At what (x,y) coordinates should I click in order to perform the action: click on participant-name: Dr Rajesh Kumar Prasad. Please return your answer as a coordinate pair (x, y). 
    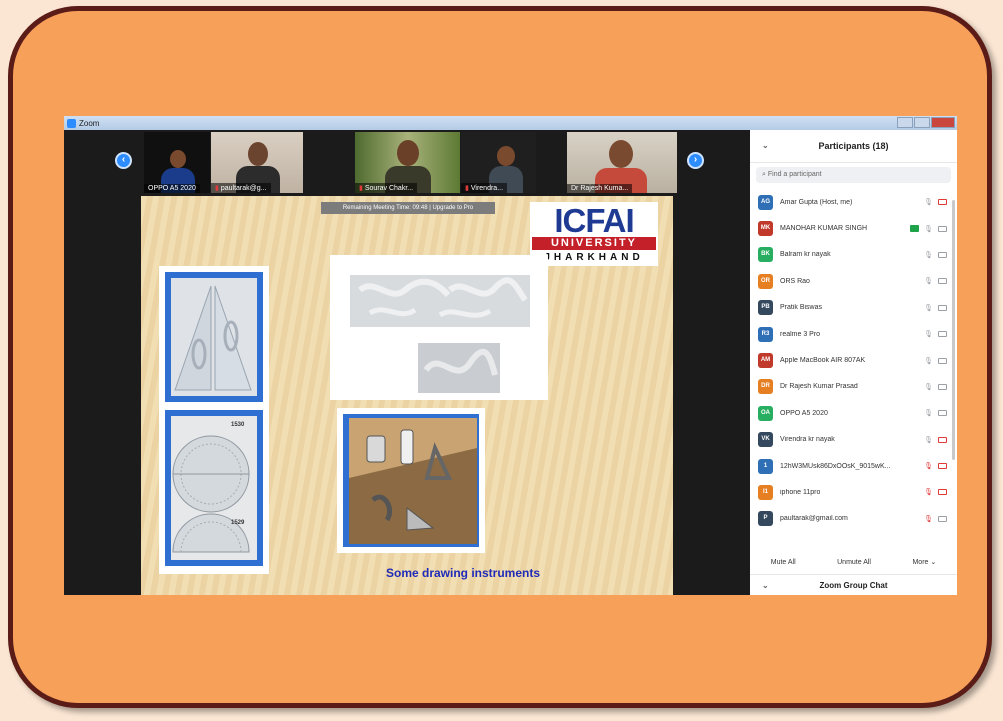
    Looking at the image, I should click on (819, 387).